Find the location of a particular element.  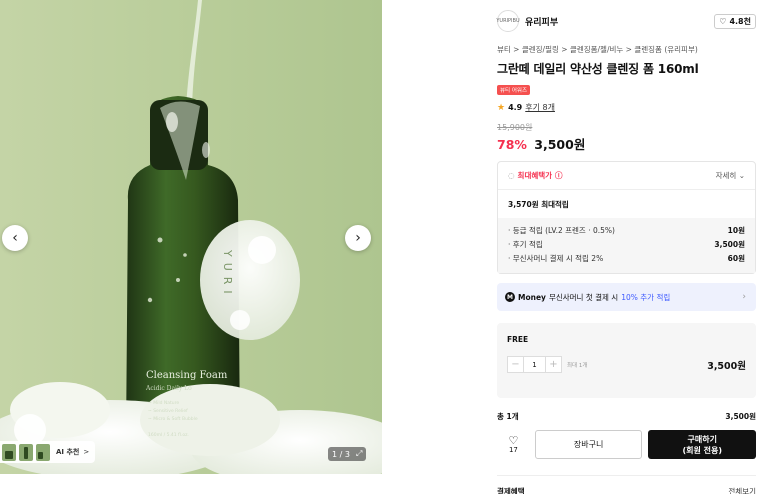

max-benefit-label: 최대혜택가 is located at coordinates (535, 175).